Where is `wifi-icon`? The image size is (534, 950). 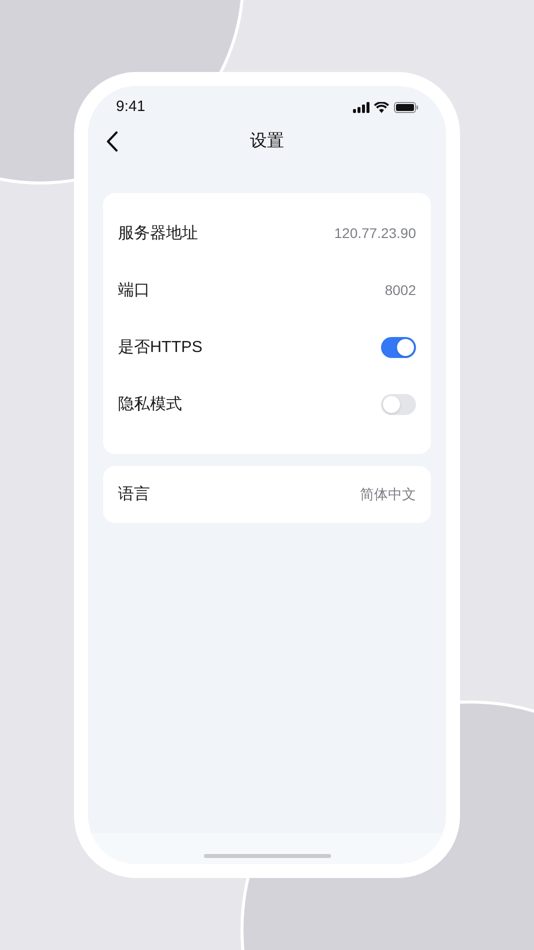 wifi-icon is located at coordinates (381, 107).